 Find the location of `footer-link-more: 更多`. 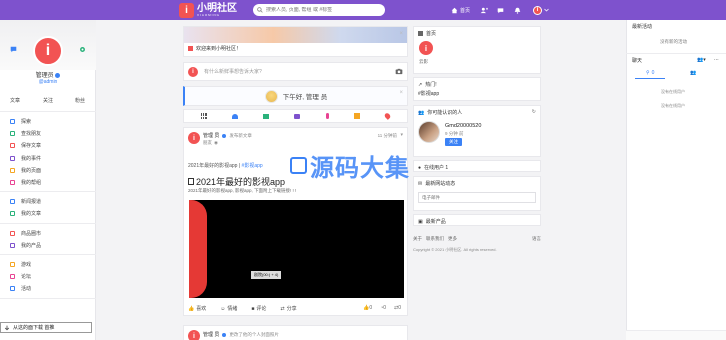

footer-link-more: 更多 is located at coordinates (452, 239).